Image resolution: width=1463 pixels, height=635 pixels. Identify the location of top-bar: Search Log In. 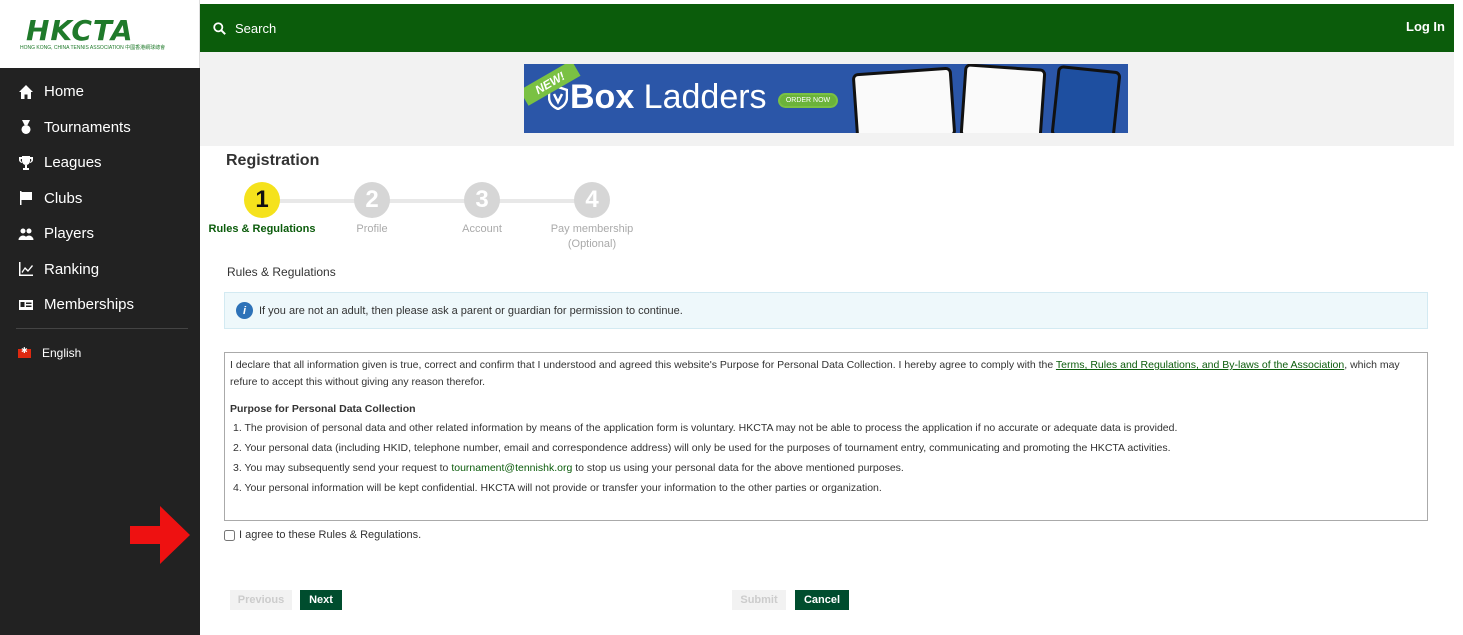
(827, 28).